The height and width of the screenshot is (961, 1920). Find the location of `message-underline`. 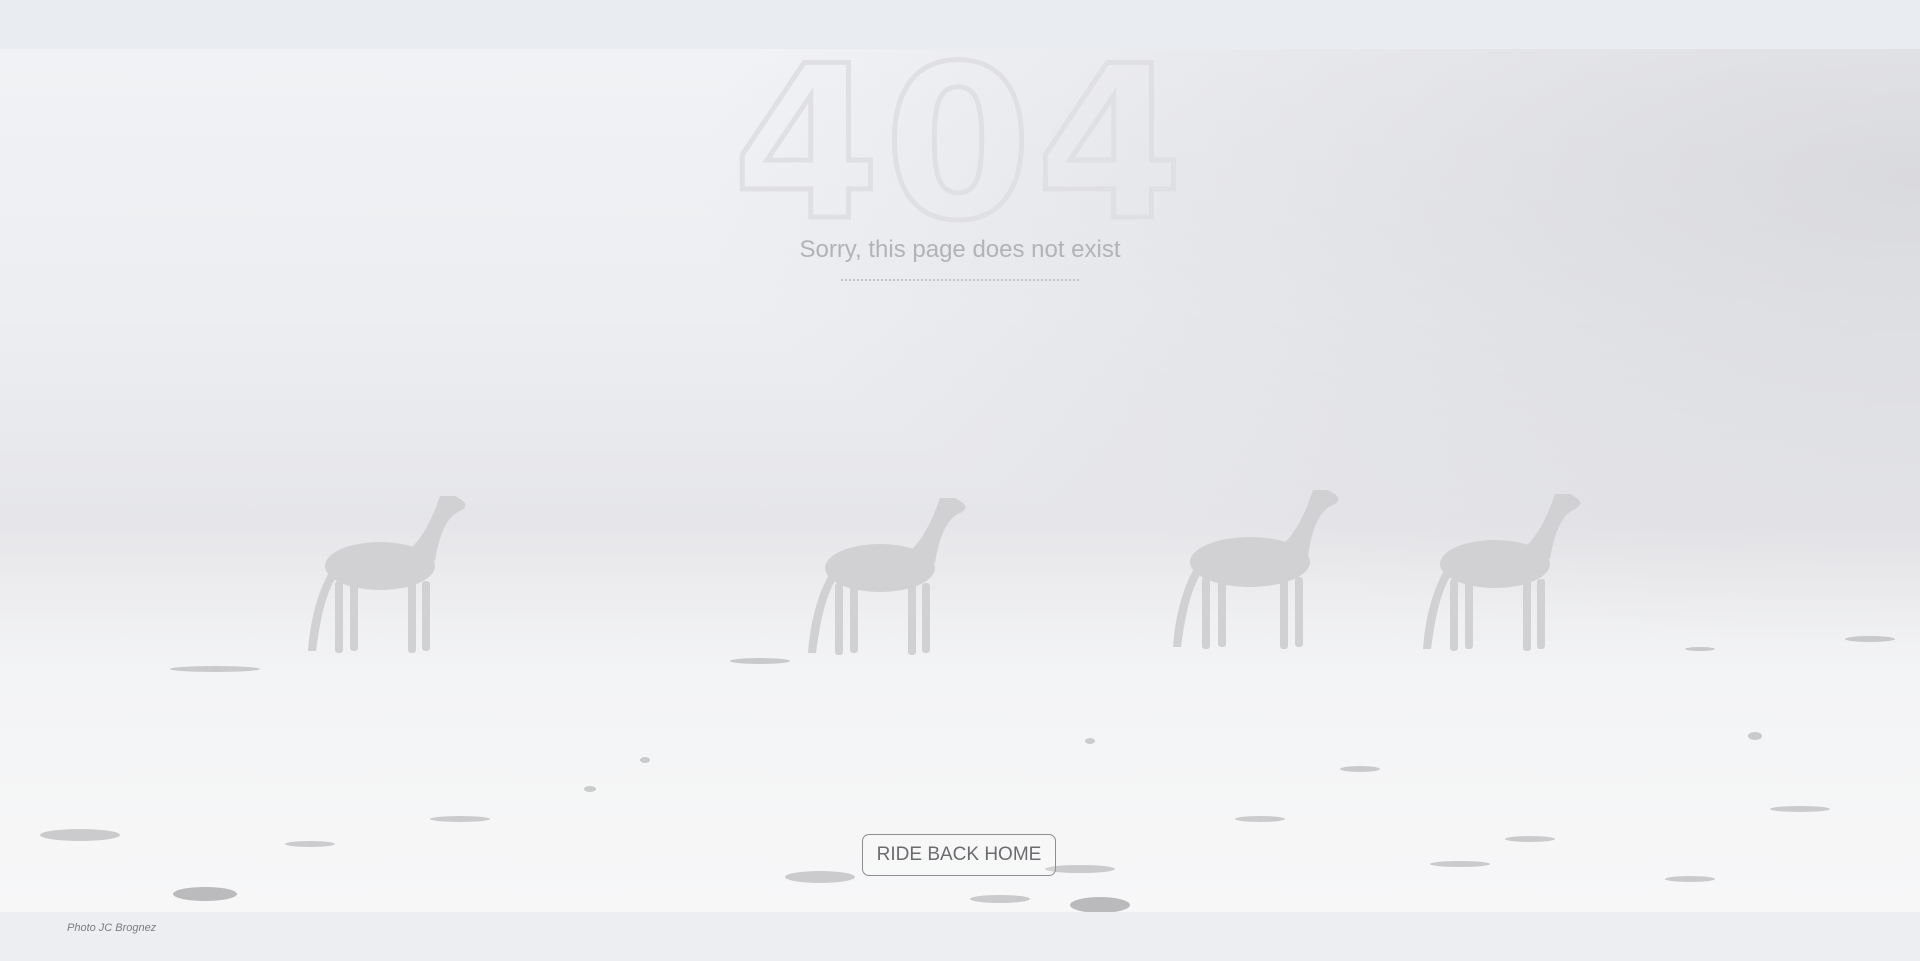

message-underline is located at coordinates (960, 280).